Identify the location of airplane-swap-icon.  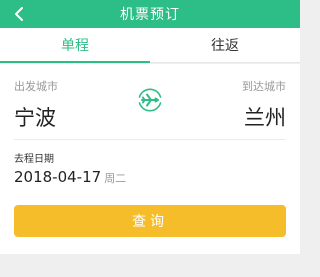
(150, 100).